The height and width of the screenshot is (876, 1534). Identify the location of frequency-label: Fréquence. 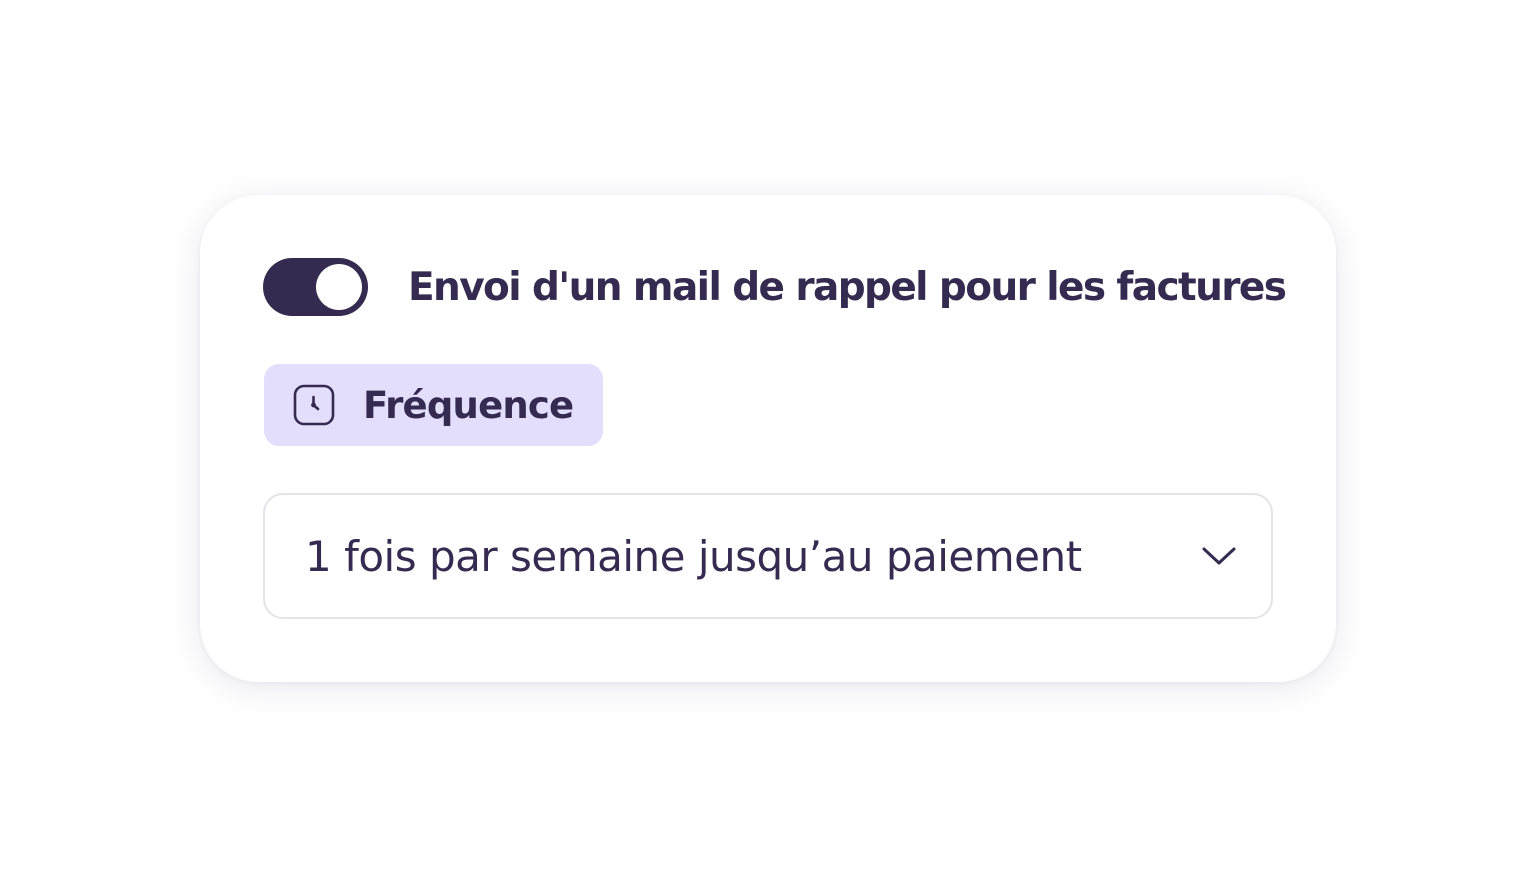
(468, 405).